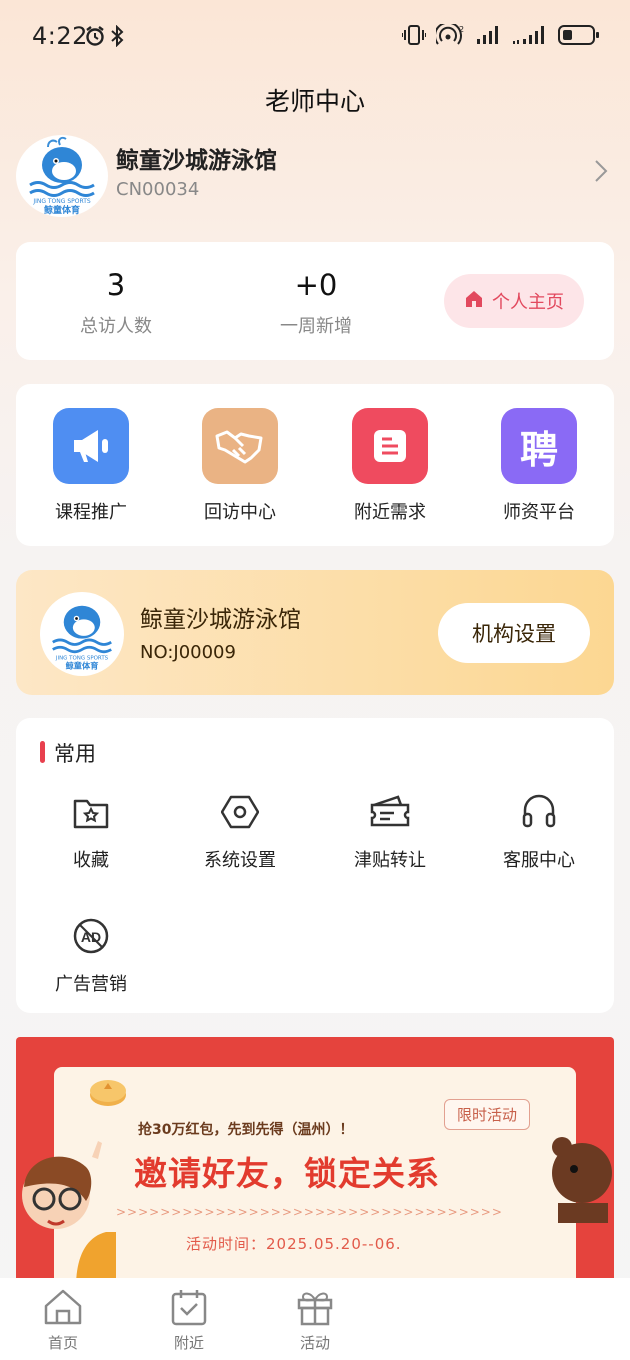 The width and height of the screenshot is (630, 1360). Describe the element at coordinates (539, 860) in the screenshot. I see `common-item-label: 客服中心` at that location.